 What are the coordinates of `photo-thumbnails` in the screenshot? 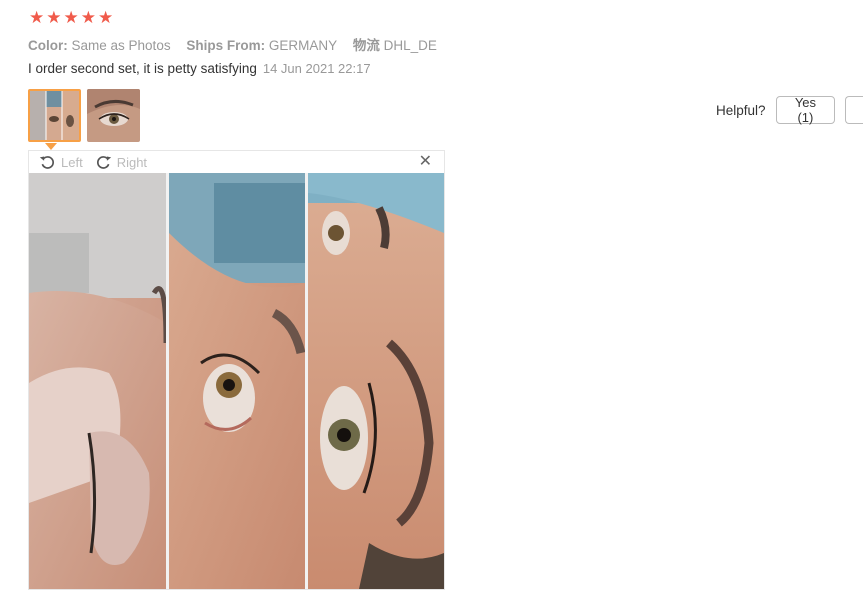 It's located at (84, 115).